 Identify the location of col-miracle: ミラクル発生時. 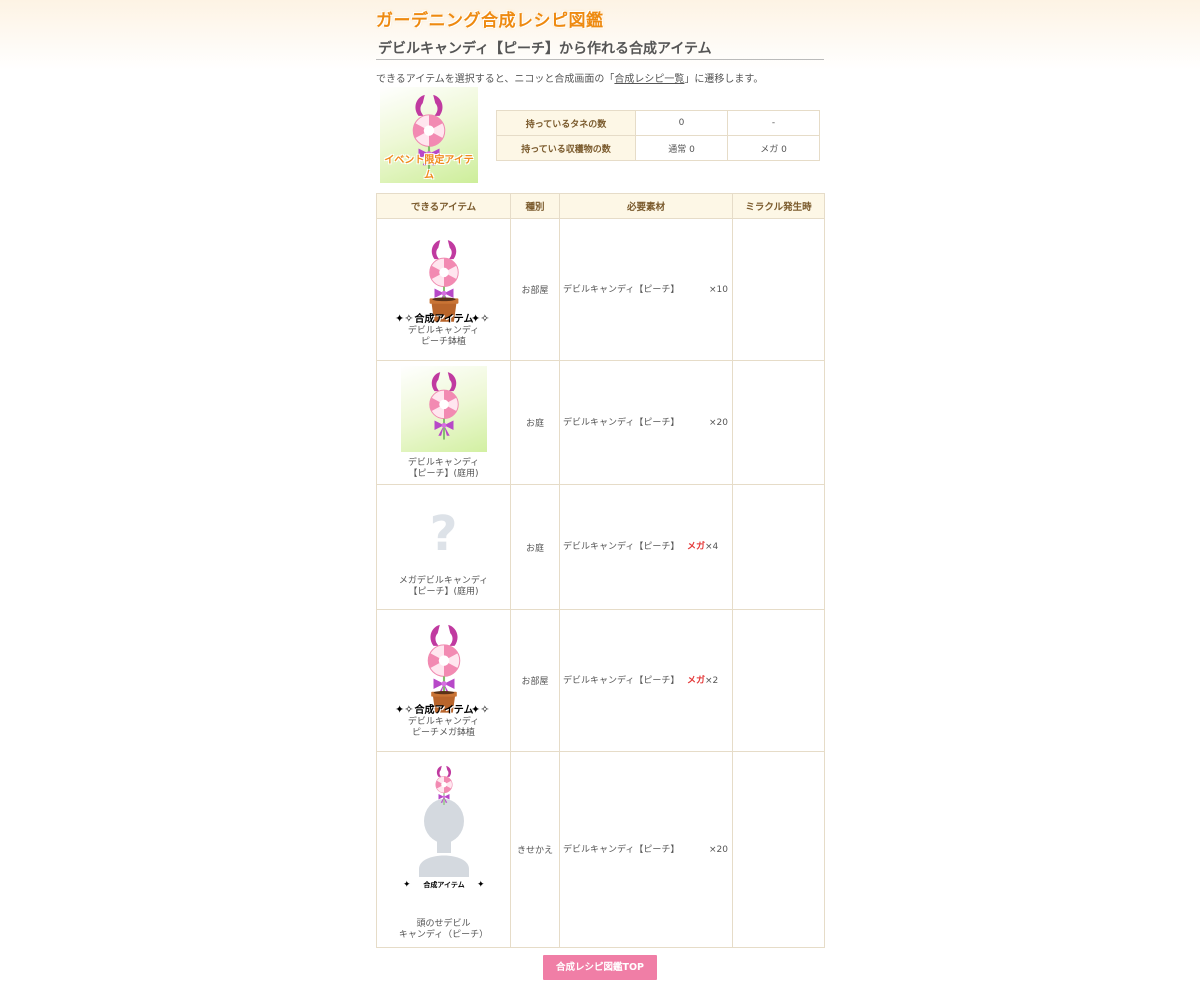
(778, 206).